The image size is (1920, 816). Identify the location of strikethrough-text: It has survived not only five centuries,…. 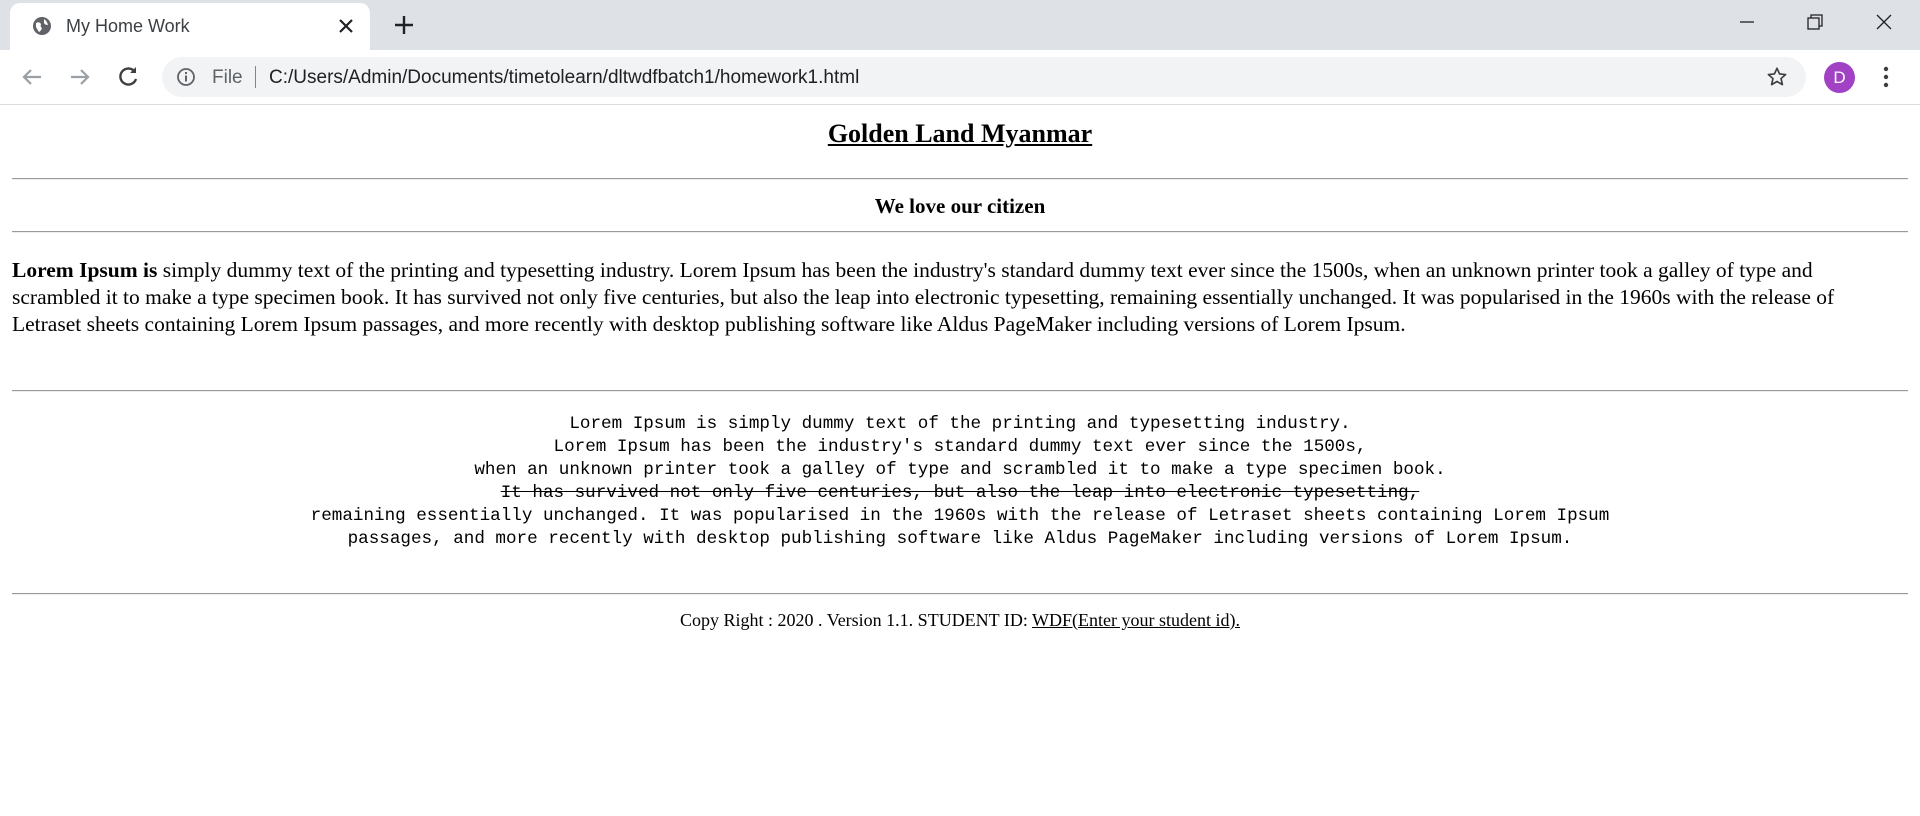
(960, 493).